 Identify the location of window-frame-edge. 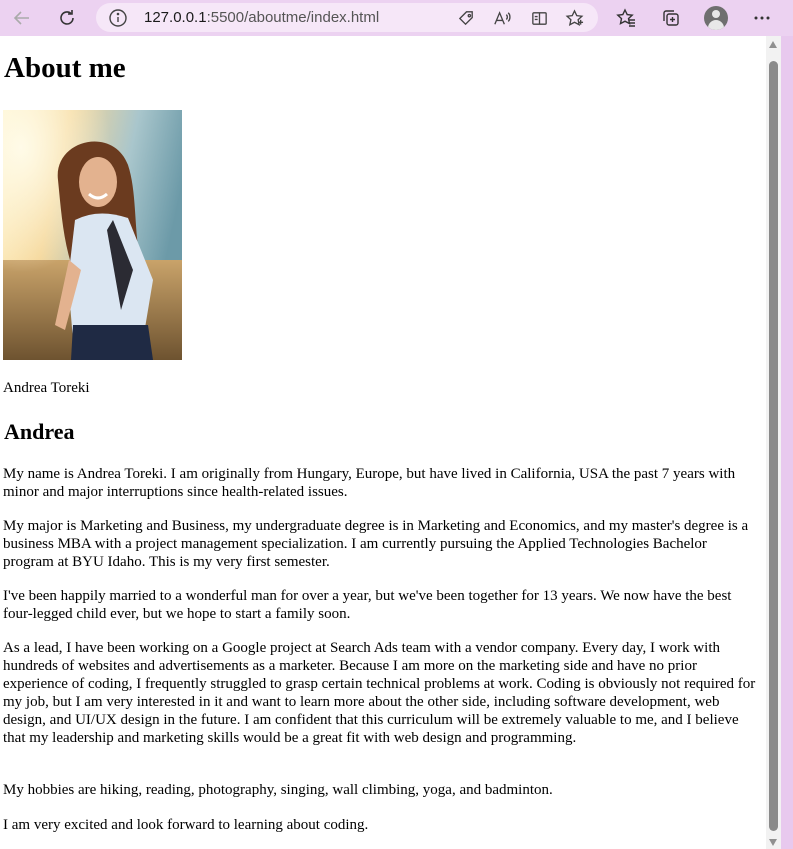
(787, 442).